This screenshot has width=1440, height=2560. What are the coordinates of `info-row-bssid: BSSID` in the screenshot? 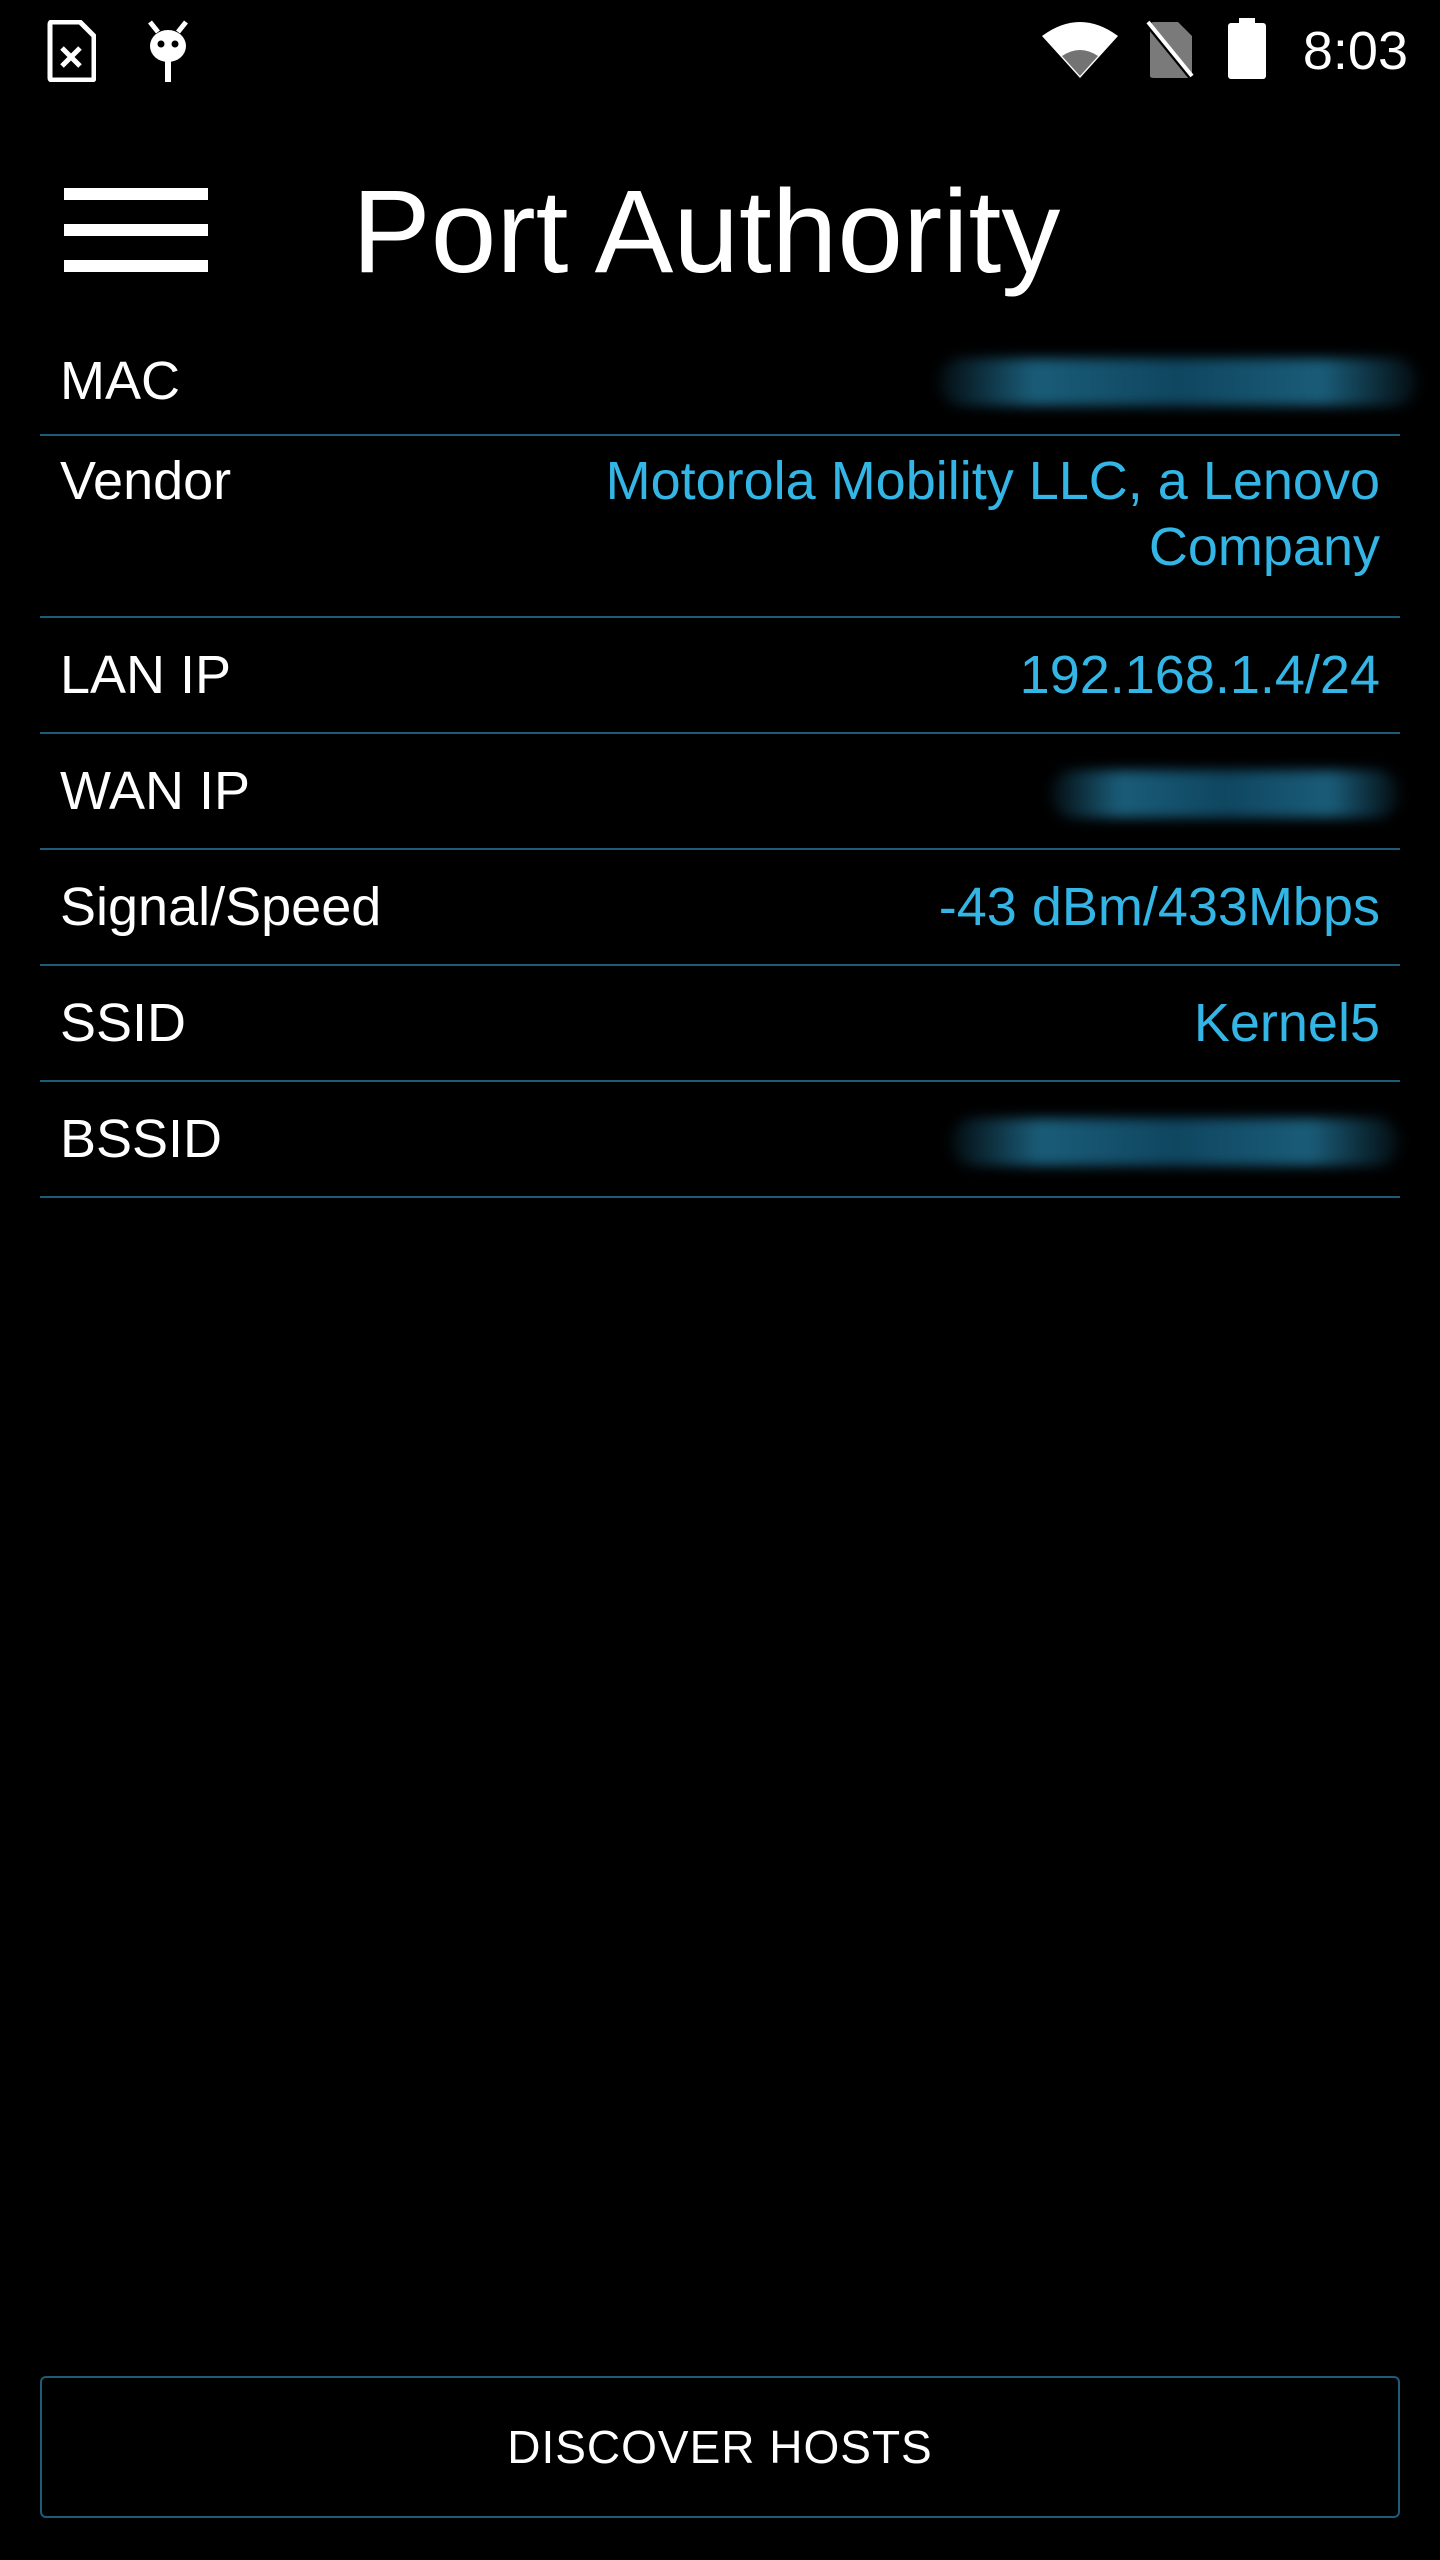 It's located at (720, 1140).